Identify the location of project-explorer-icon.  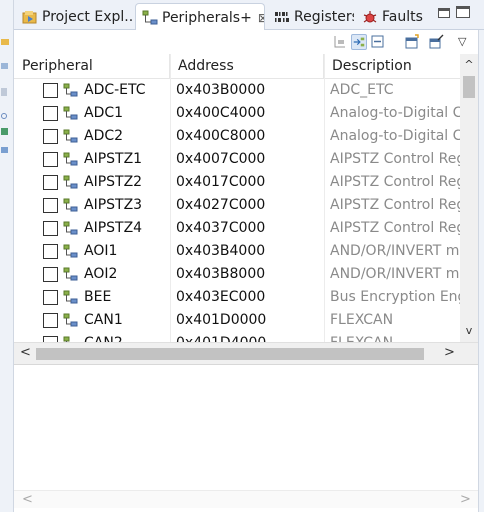
(29, 16).